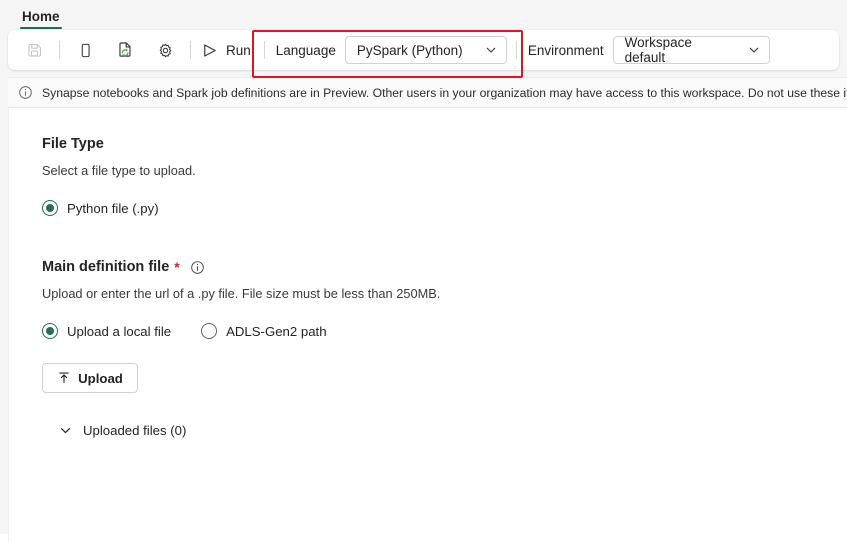 The image size is (847, 542). I want to click on play-icon, so click(209, 50).